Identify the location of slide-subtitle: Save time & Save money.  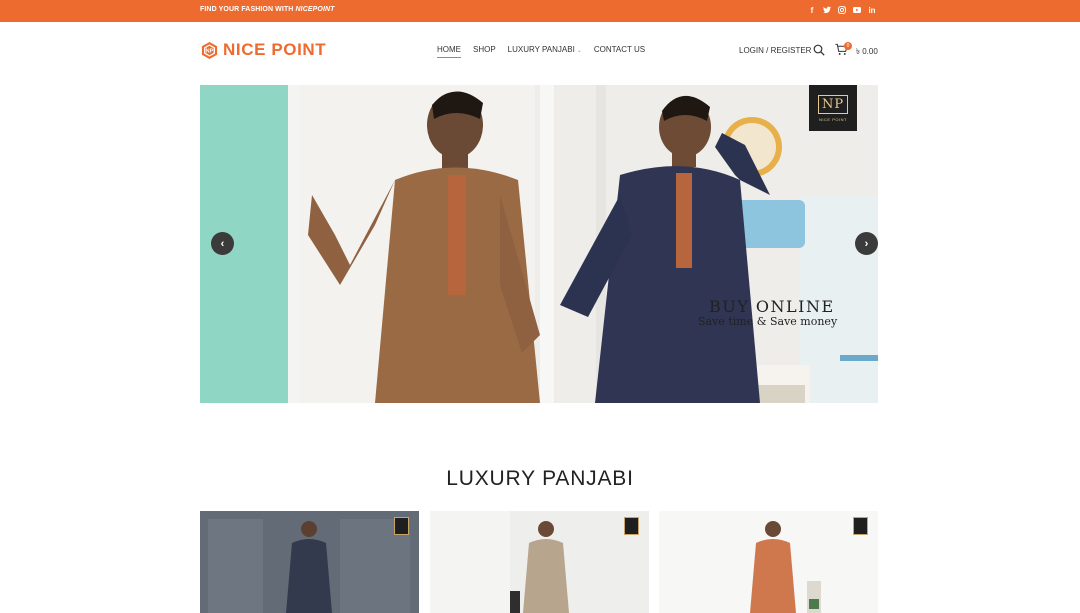
(768, 321).